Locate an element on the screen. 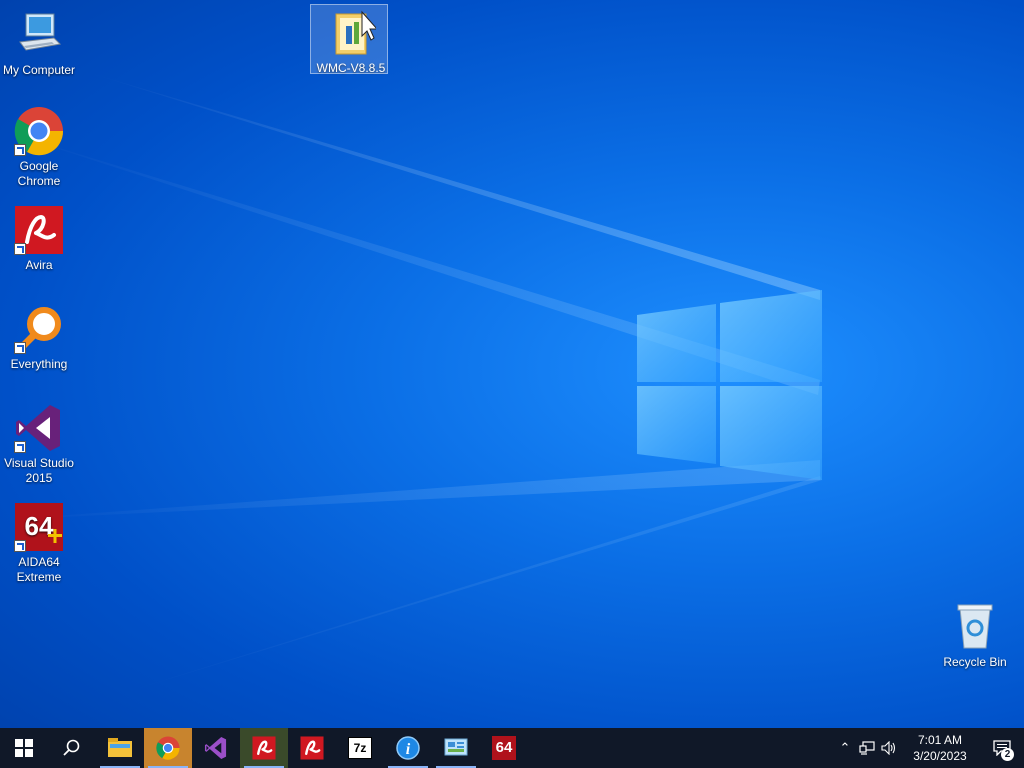  desktop-icon-label: Visual Studio 2015 is located at coordinates (39, 470).